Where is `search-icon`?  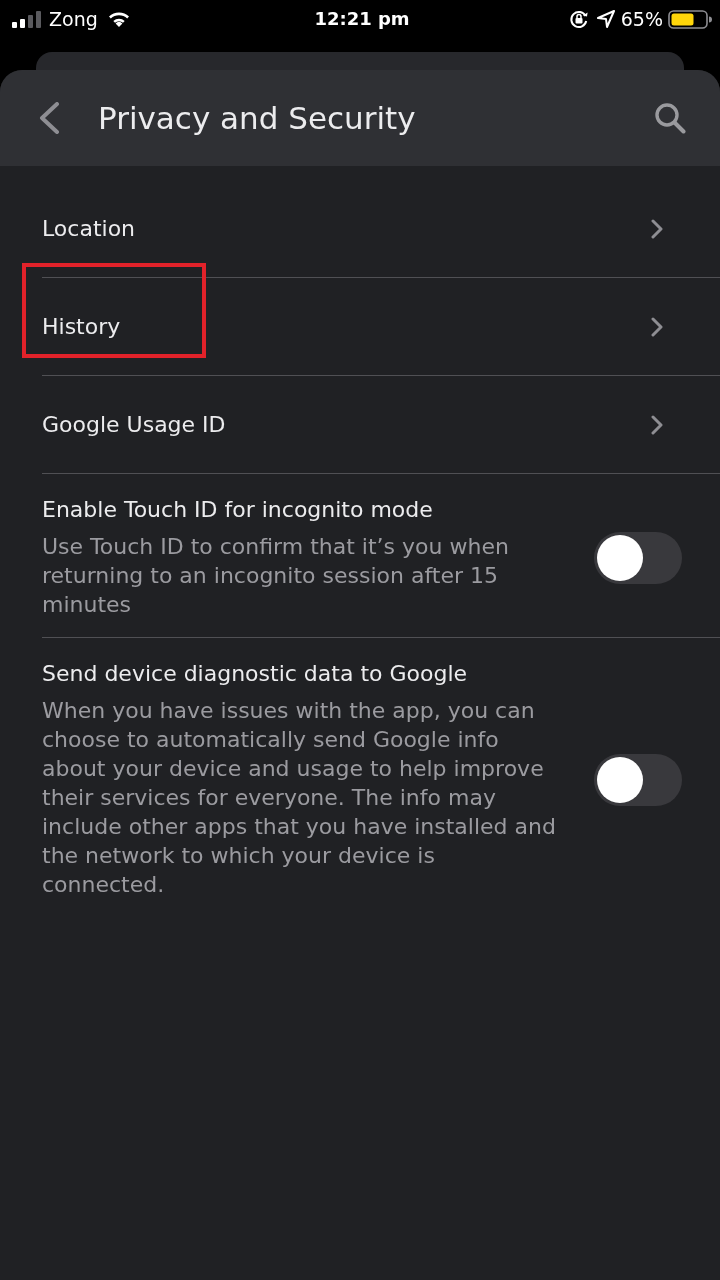
search-icon is located at coordinates (670, 118).